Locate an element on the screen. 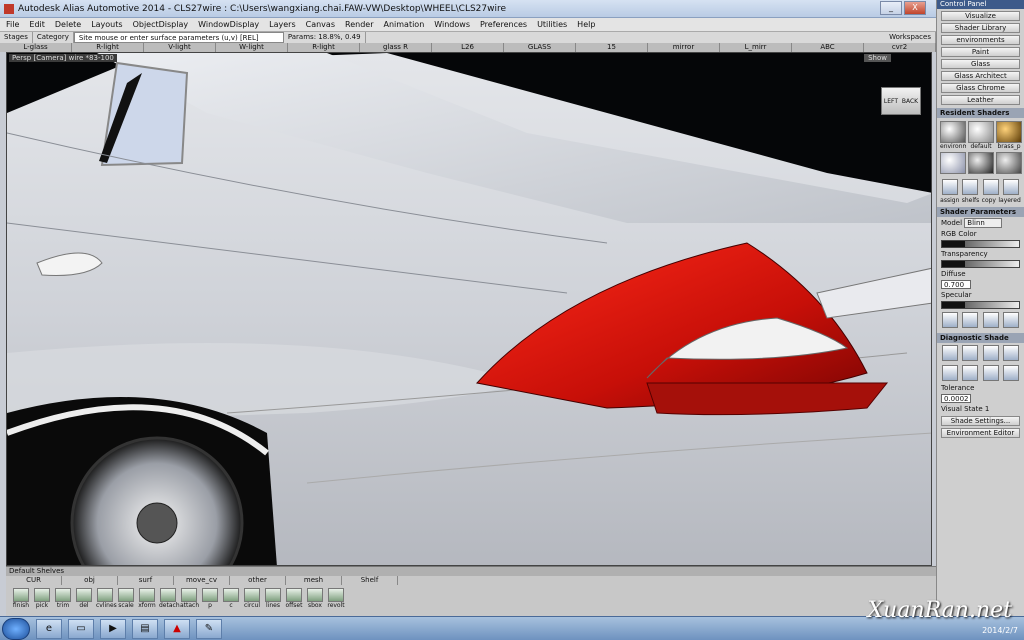 The height and width of the screenshot is (640, 1024). shelf-tool: p is located at coordinates (210, 598).